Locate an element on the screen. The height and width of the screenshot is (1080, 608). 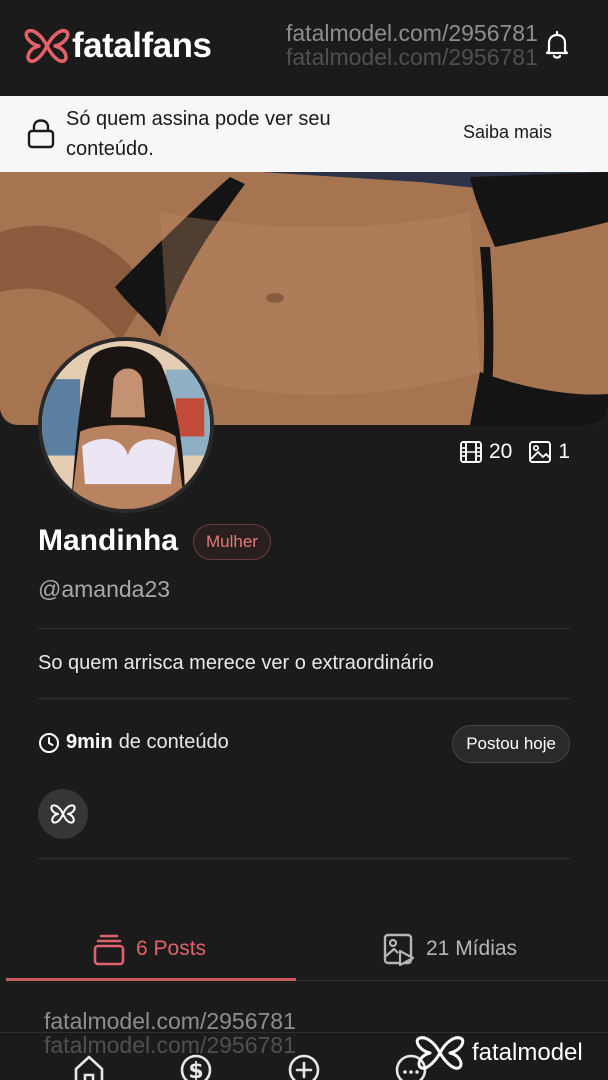
butterfly-watermark-icon is located at coordinates (440, 1053).